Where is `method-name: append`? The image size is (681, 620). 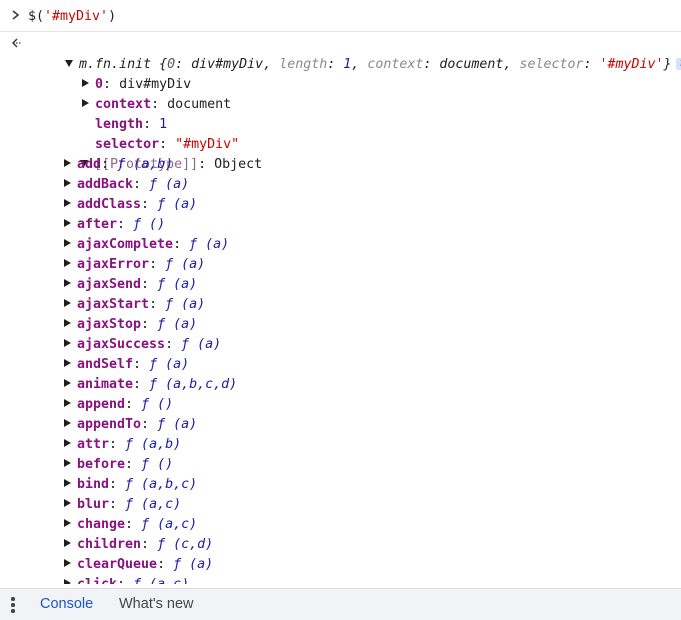 method-name: append is located at coordinates (101, 404).